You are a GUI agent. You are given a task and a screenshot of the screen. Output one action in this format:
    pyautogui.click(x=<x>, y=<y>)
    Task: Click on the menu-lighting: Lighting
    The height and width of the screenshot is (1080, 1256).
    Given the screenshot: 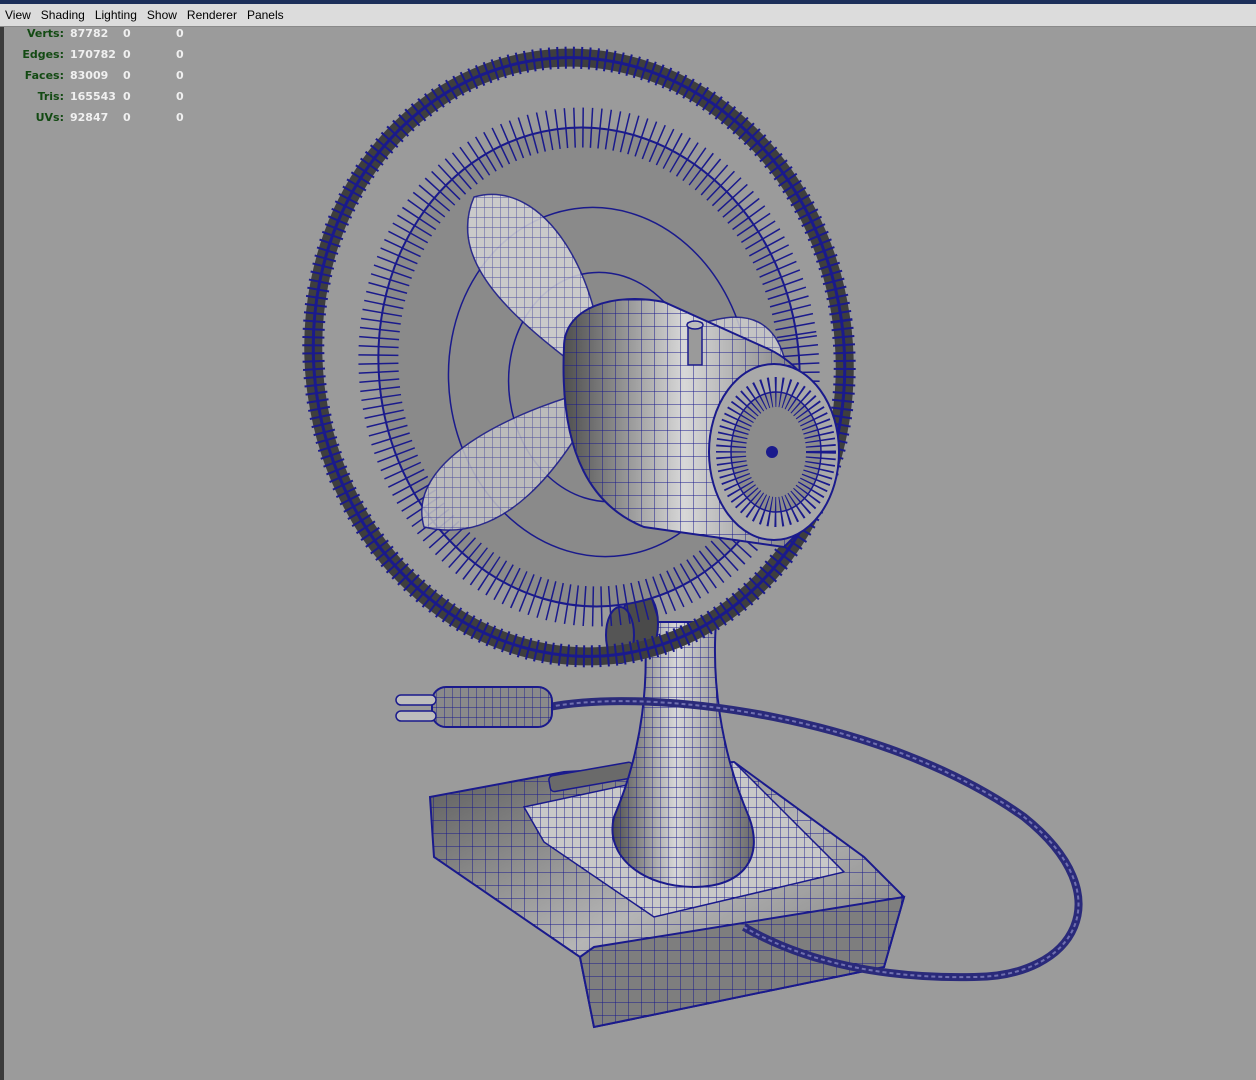 What is the action you would take?
    pyautogui.click(x=116, y=15)
    